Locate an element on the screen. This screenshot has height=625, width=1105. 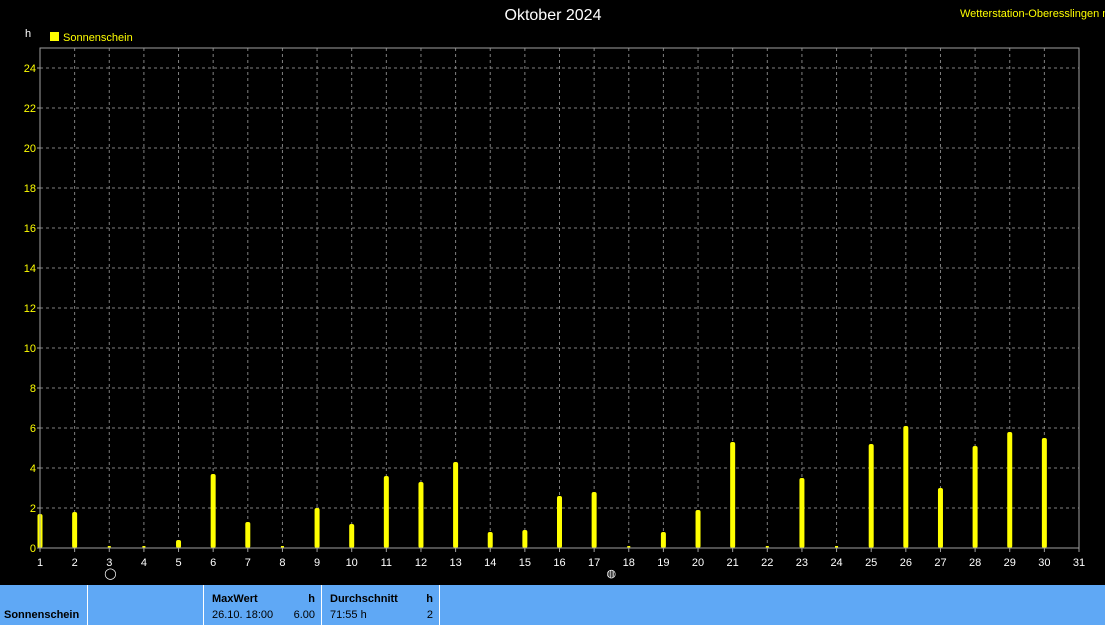
x-tick-label: 4 is located at coordinates (144, 563).